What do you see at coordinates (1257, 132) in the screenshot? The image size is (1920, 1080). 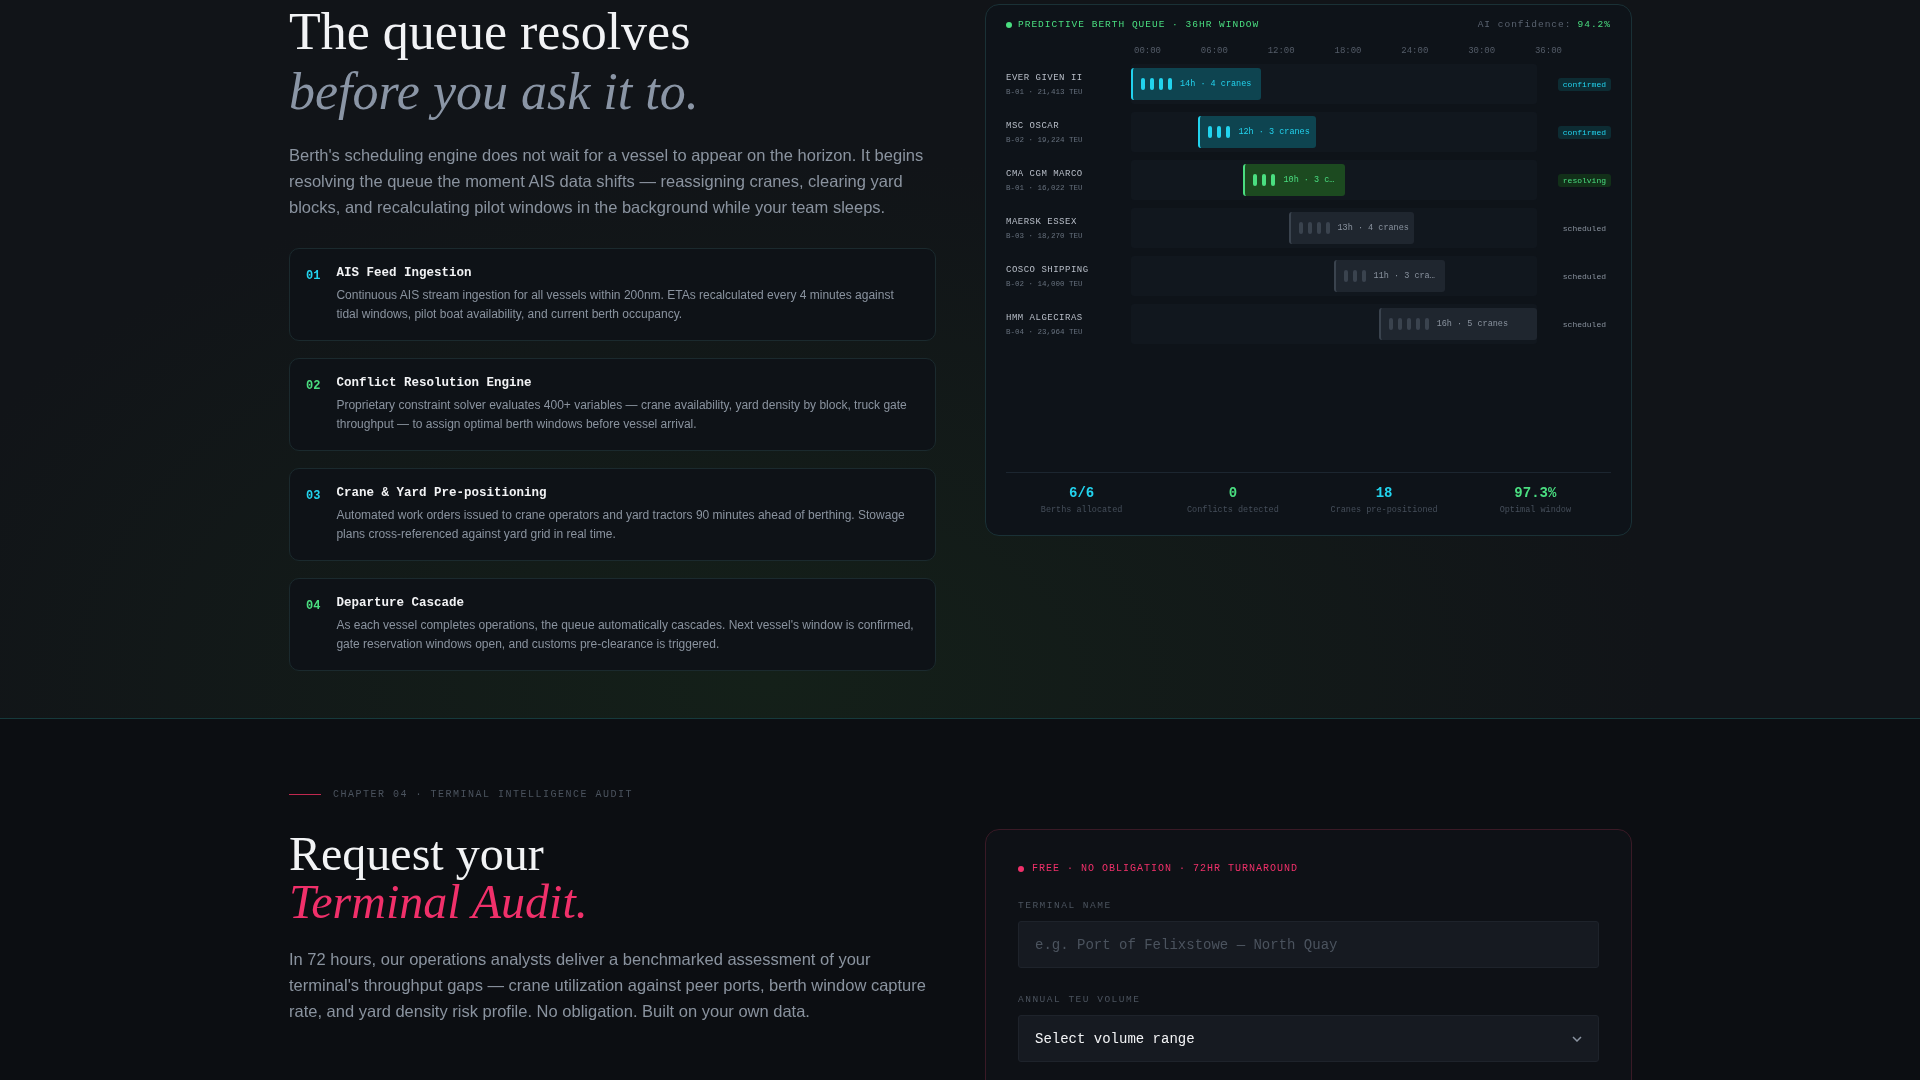 I see `berth-window-bar: 12h · 3 cranes` at bounding box center [1257, 132].